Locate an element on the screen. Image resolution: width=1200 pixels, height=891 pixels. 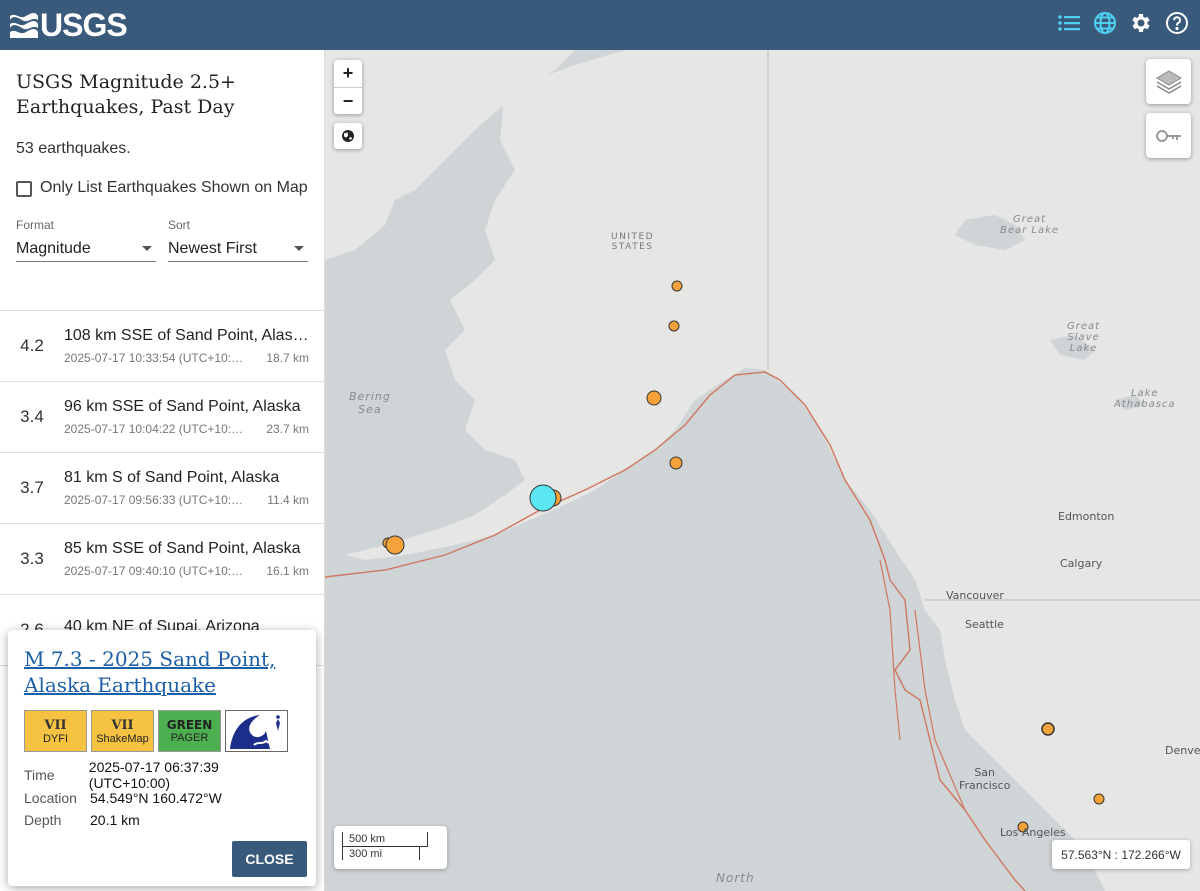
label-lake-athabasca: Lake Athabasca is located at coordinates (1145, 399).